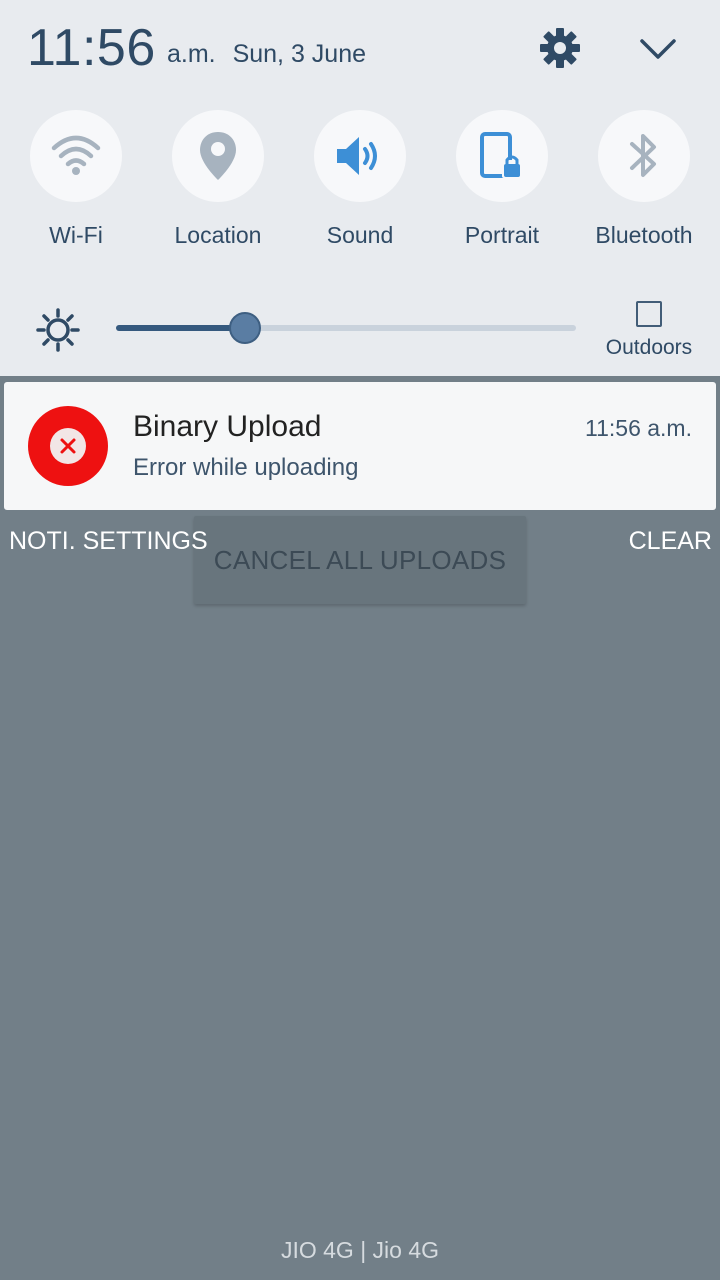  I want to click on tile-label-wifi: Wi-Fi, so click(76, 235).